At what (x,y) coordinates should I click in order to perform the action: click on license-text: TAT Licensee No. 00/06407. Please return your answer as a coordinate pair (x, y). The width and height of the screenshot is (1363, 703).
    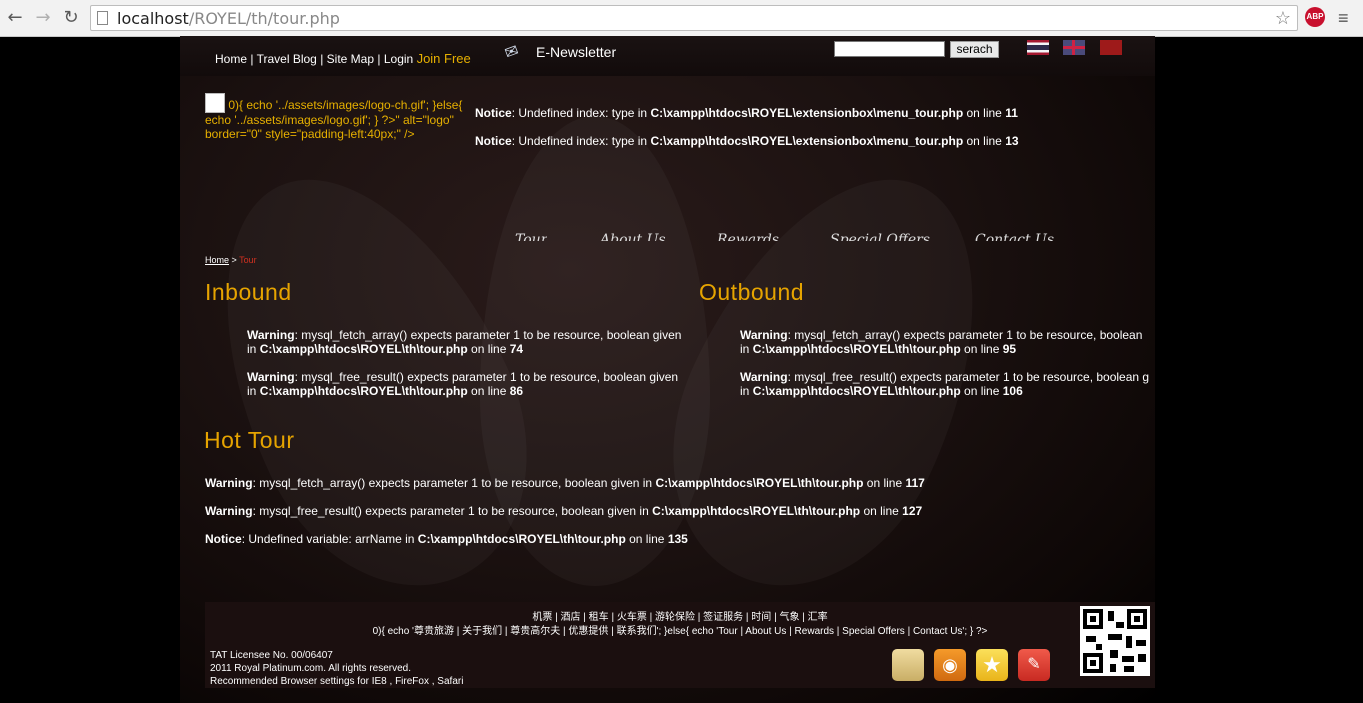
    Looking at the image, I should click on (271, 655).